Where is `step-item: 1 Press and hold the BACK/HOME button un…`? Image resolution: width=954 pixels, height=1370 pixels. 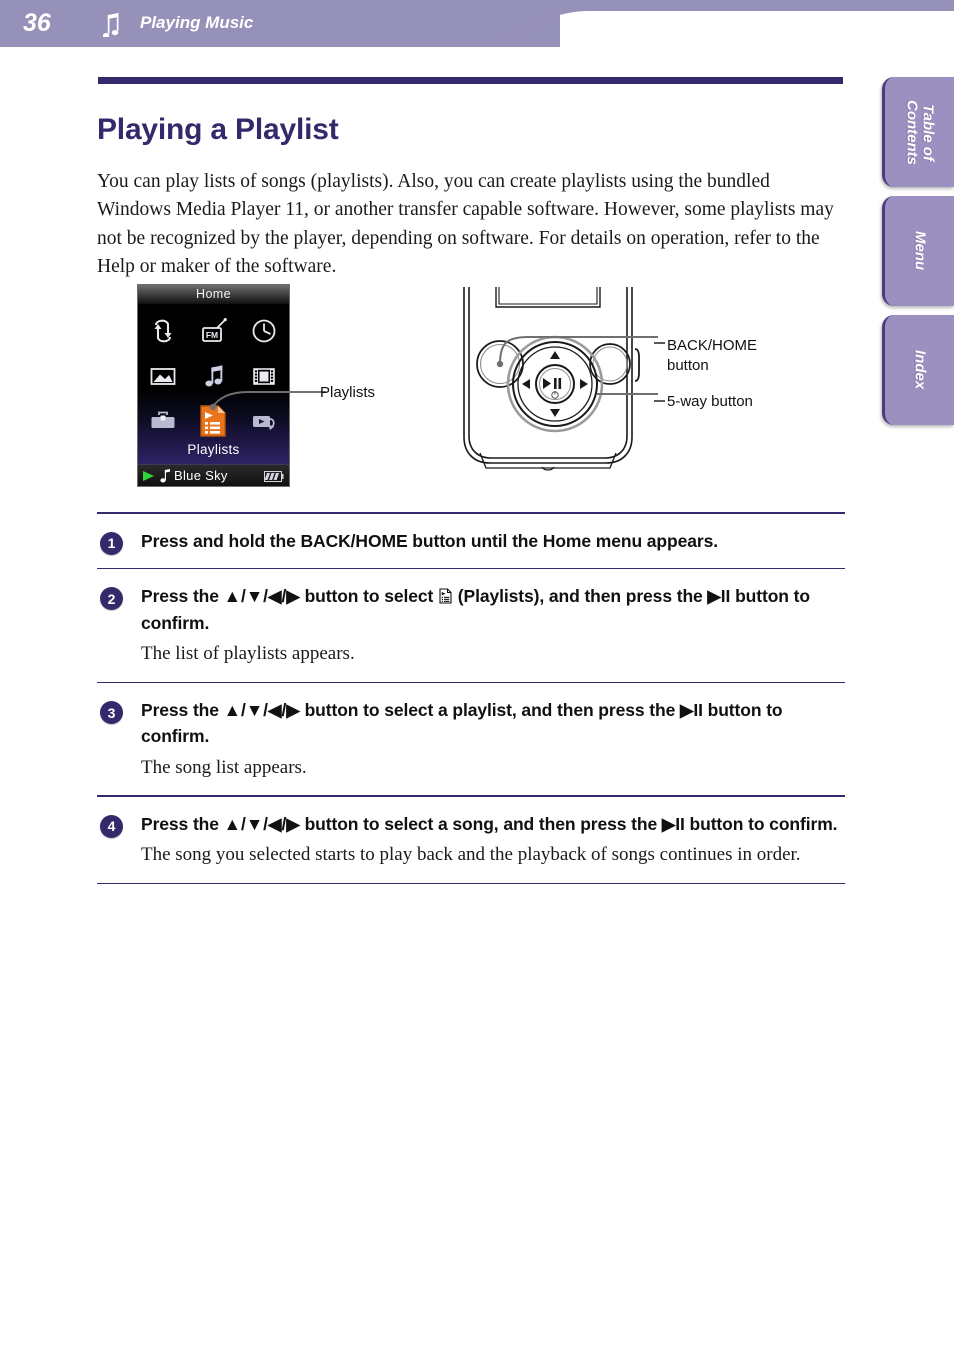
step-item: 1 Press and hold the BACK/HOME button un… is located at coordinates (471, 541).